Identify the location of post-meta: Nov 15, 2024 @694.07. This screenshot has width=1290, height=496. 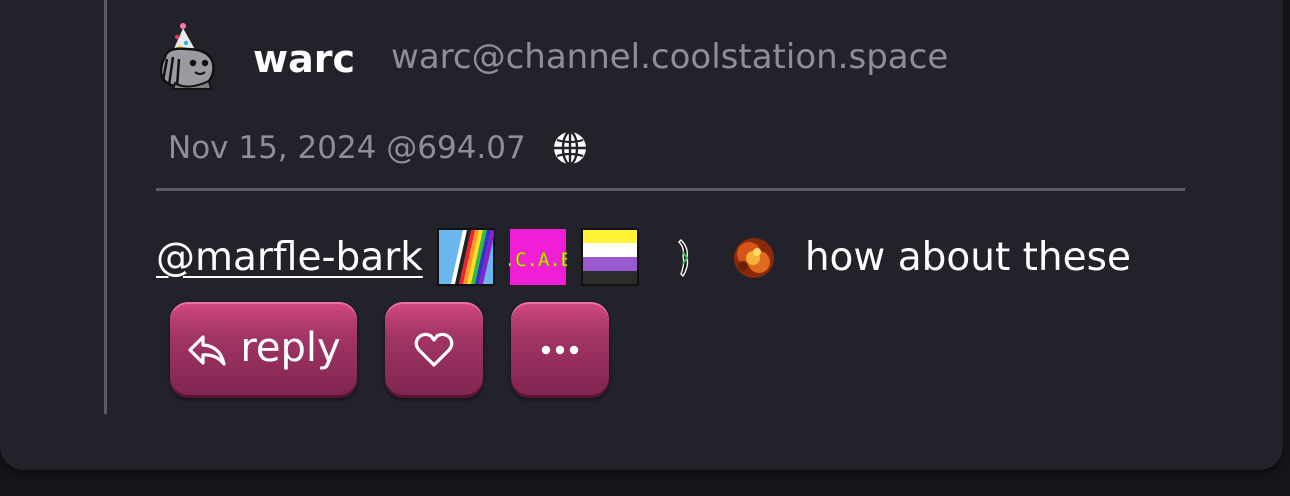
(378, 148).